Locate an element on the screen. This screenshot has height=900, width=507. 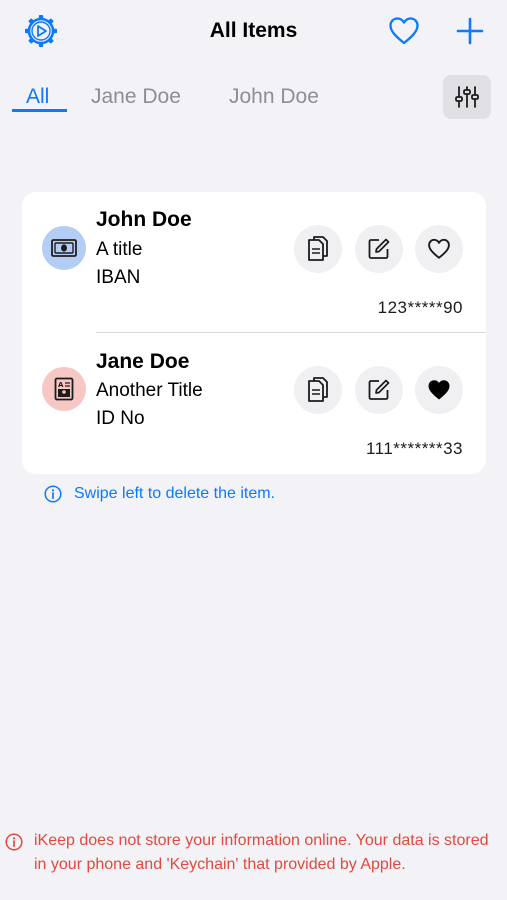
filter-button is located at coordinates (467, 97).